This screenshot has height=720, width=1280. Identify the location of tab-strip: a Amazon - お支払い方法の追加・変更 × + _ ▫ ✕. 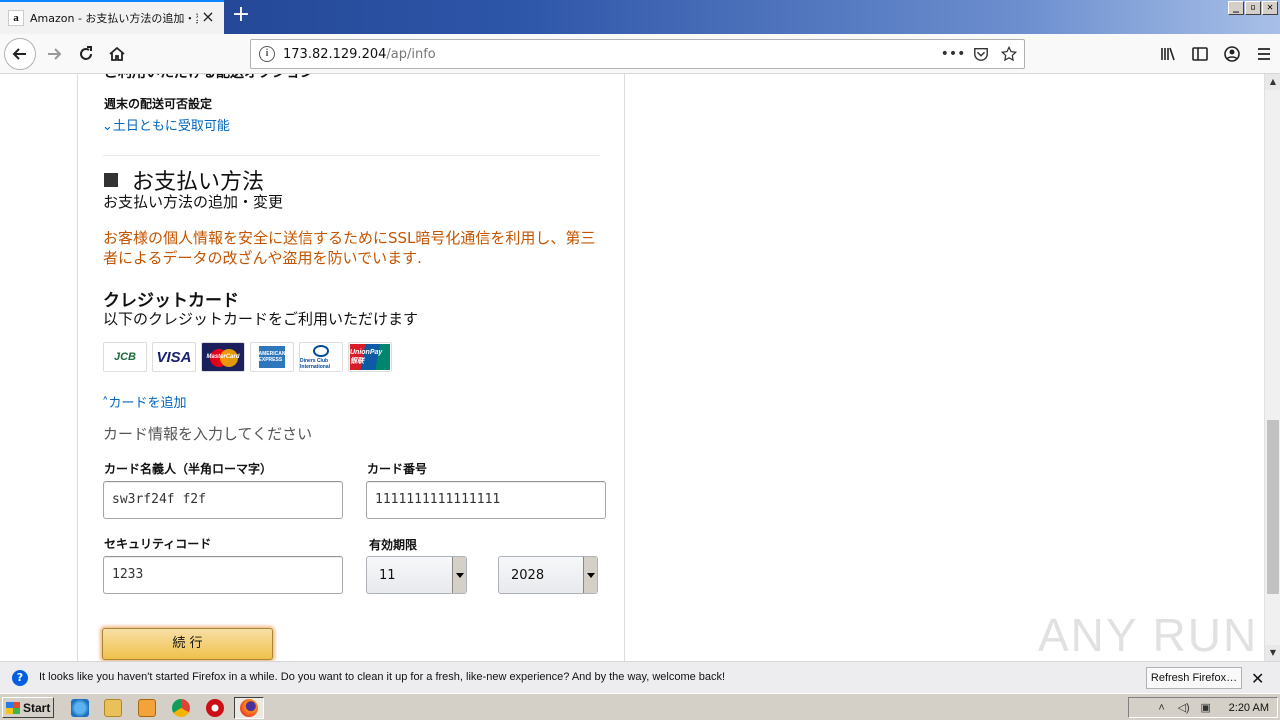
(640, 17).